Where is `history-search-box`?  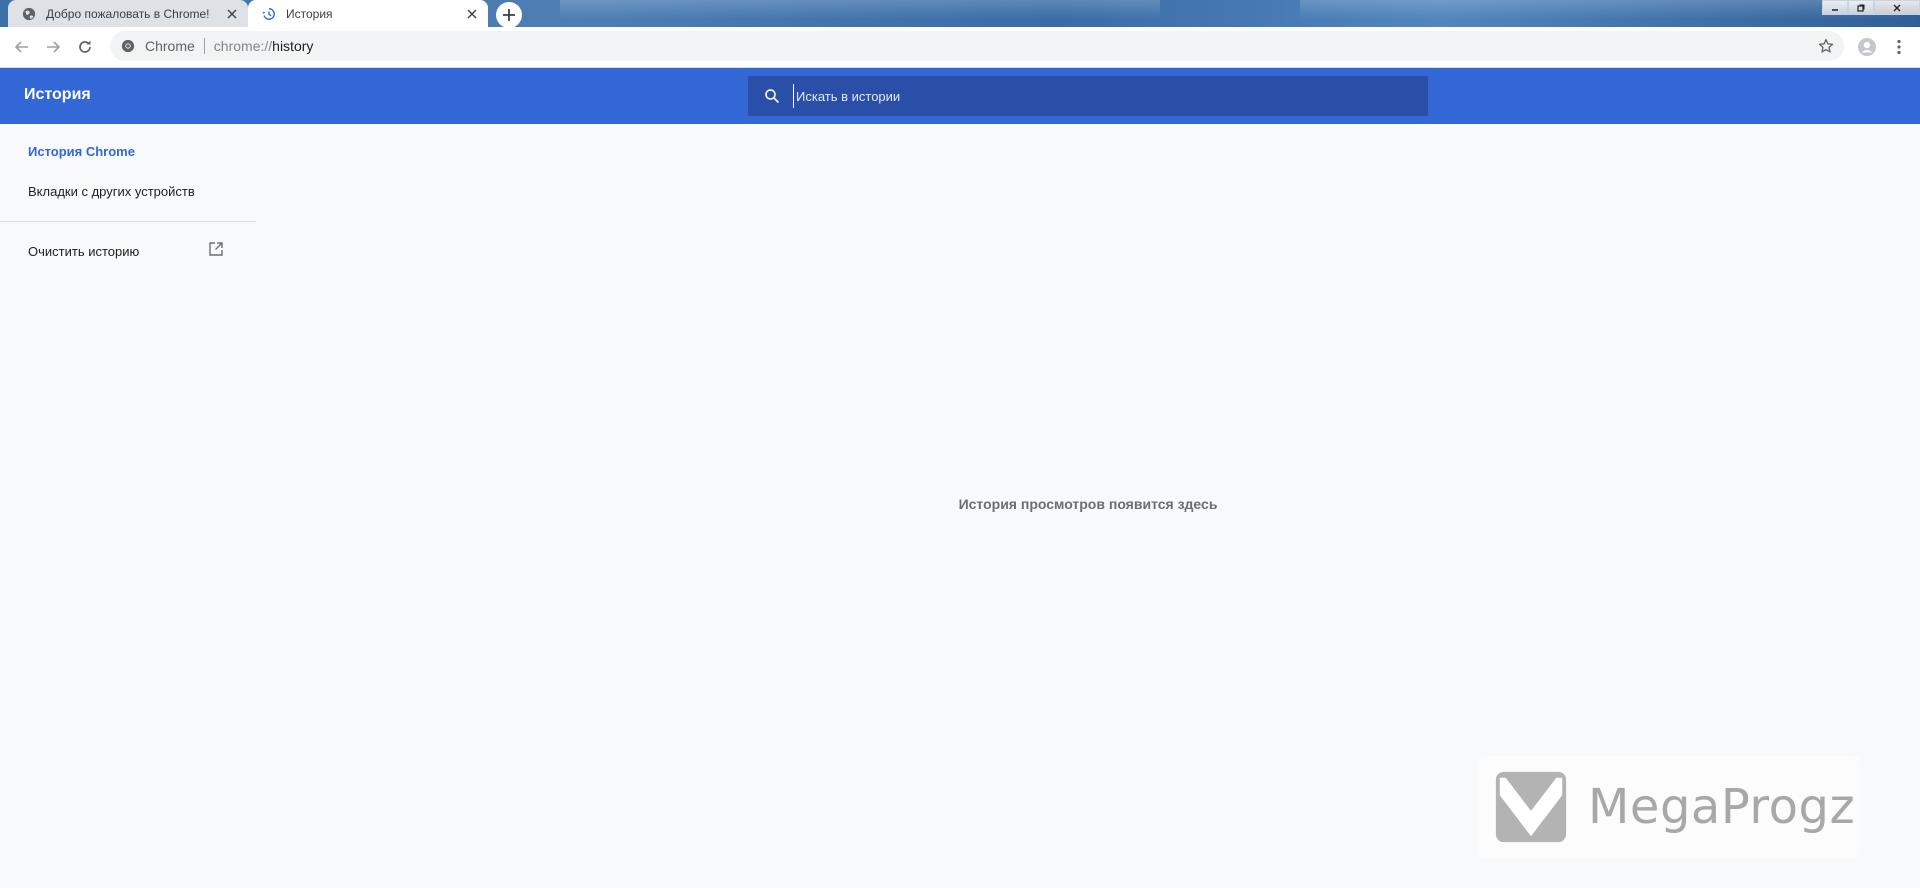
history-search-box is located at coordinates (1088, 96).